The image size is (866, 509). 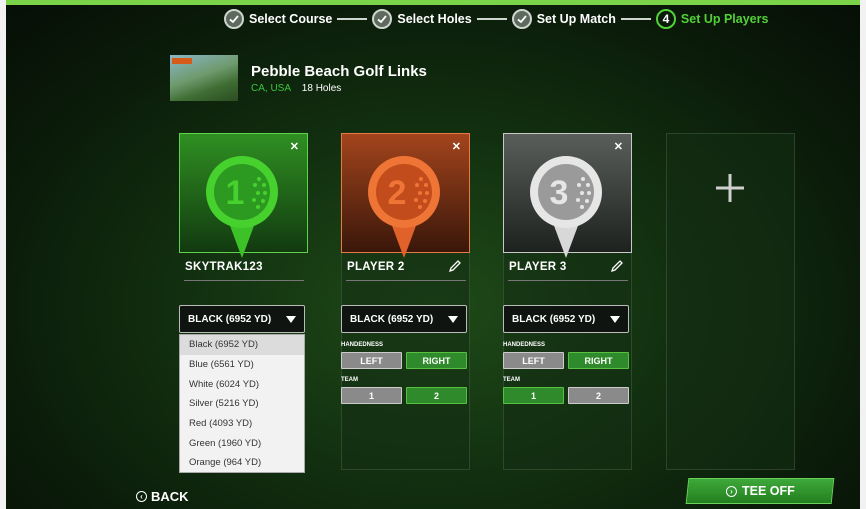 What do you see at coordinates (559, 193) in the screenshot?
I see `player-number: 3` at bounding box center [559, 193].